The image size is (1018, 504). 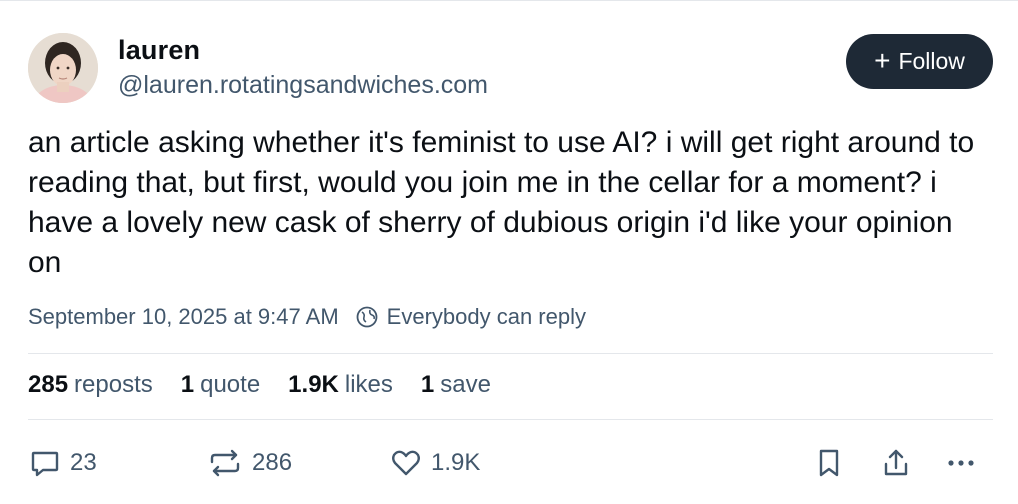 I want to click on author-handle: @lauren.rotatingsandwiches.com, so click(x=303, y=85).